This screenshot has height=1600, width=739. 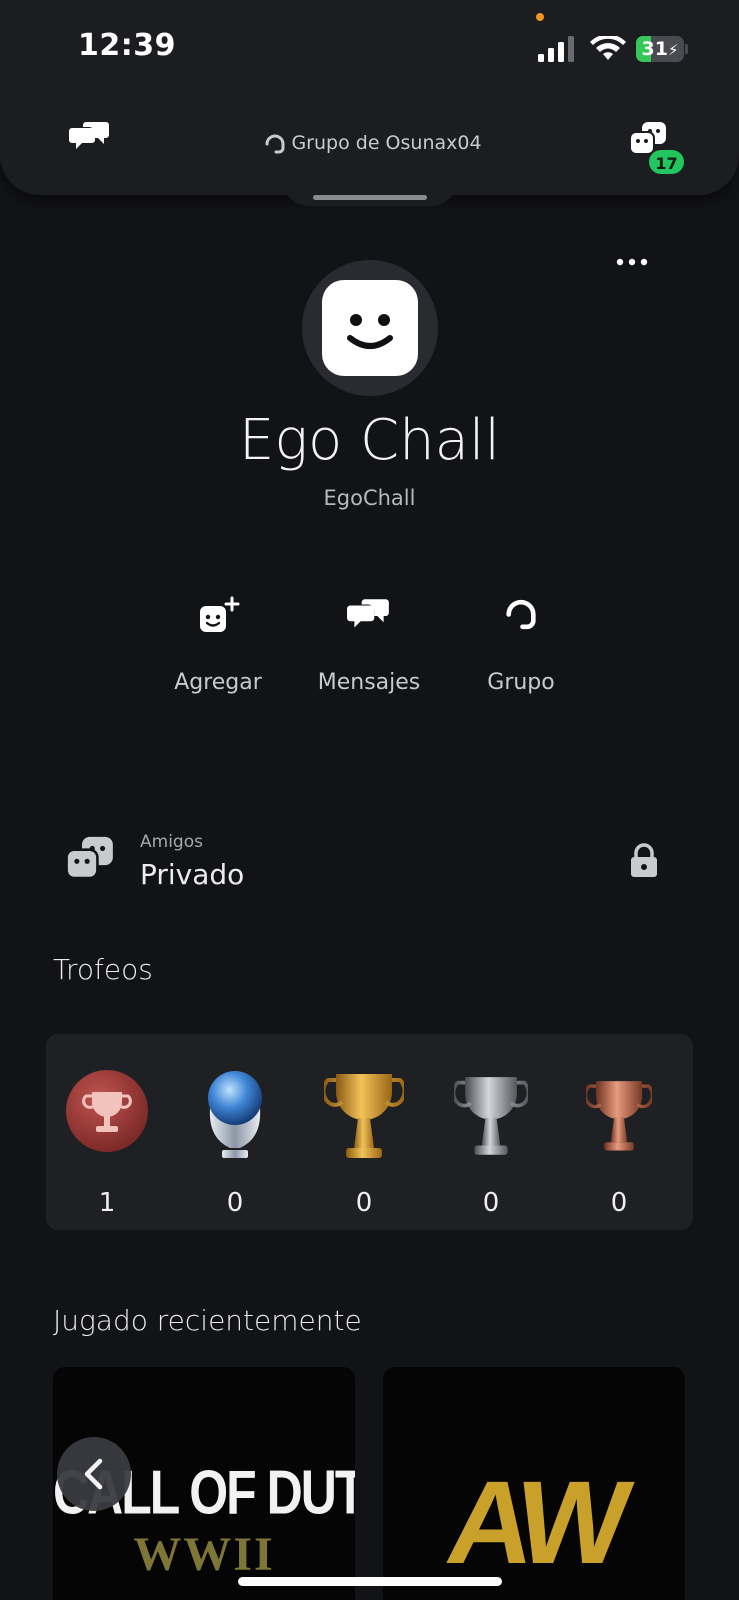 I want to click on silver-trophy-icon, so click(x=491, y=1116).